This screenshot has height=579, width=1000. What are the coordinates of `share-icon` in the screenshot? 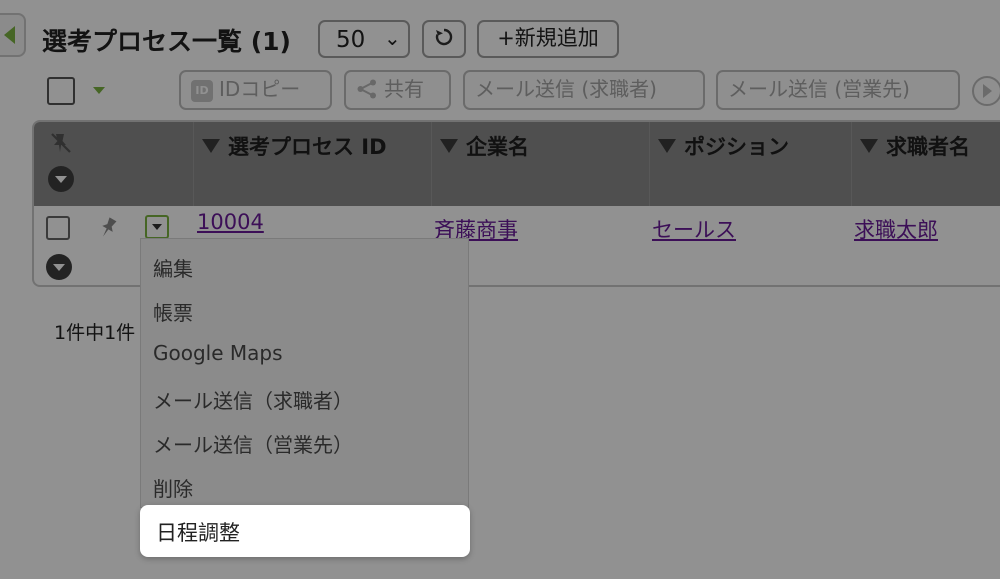 It's located at (367, 89).